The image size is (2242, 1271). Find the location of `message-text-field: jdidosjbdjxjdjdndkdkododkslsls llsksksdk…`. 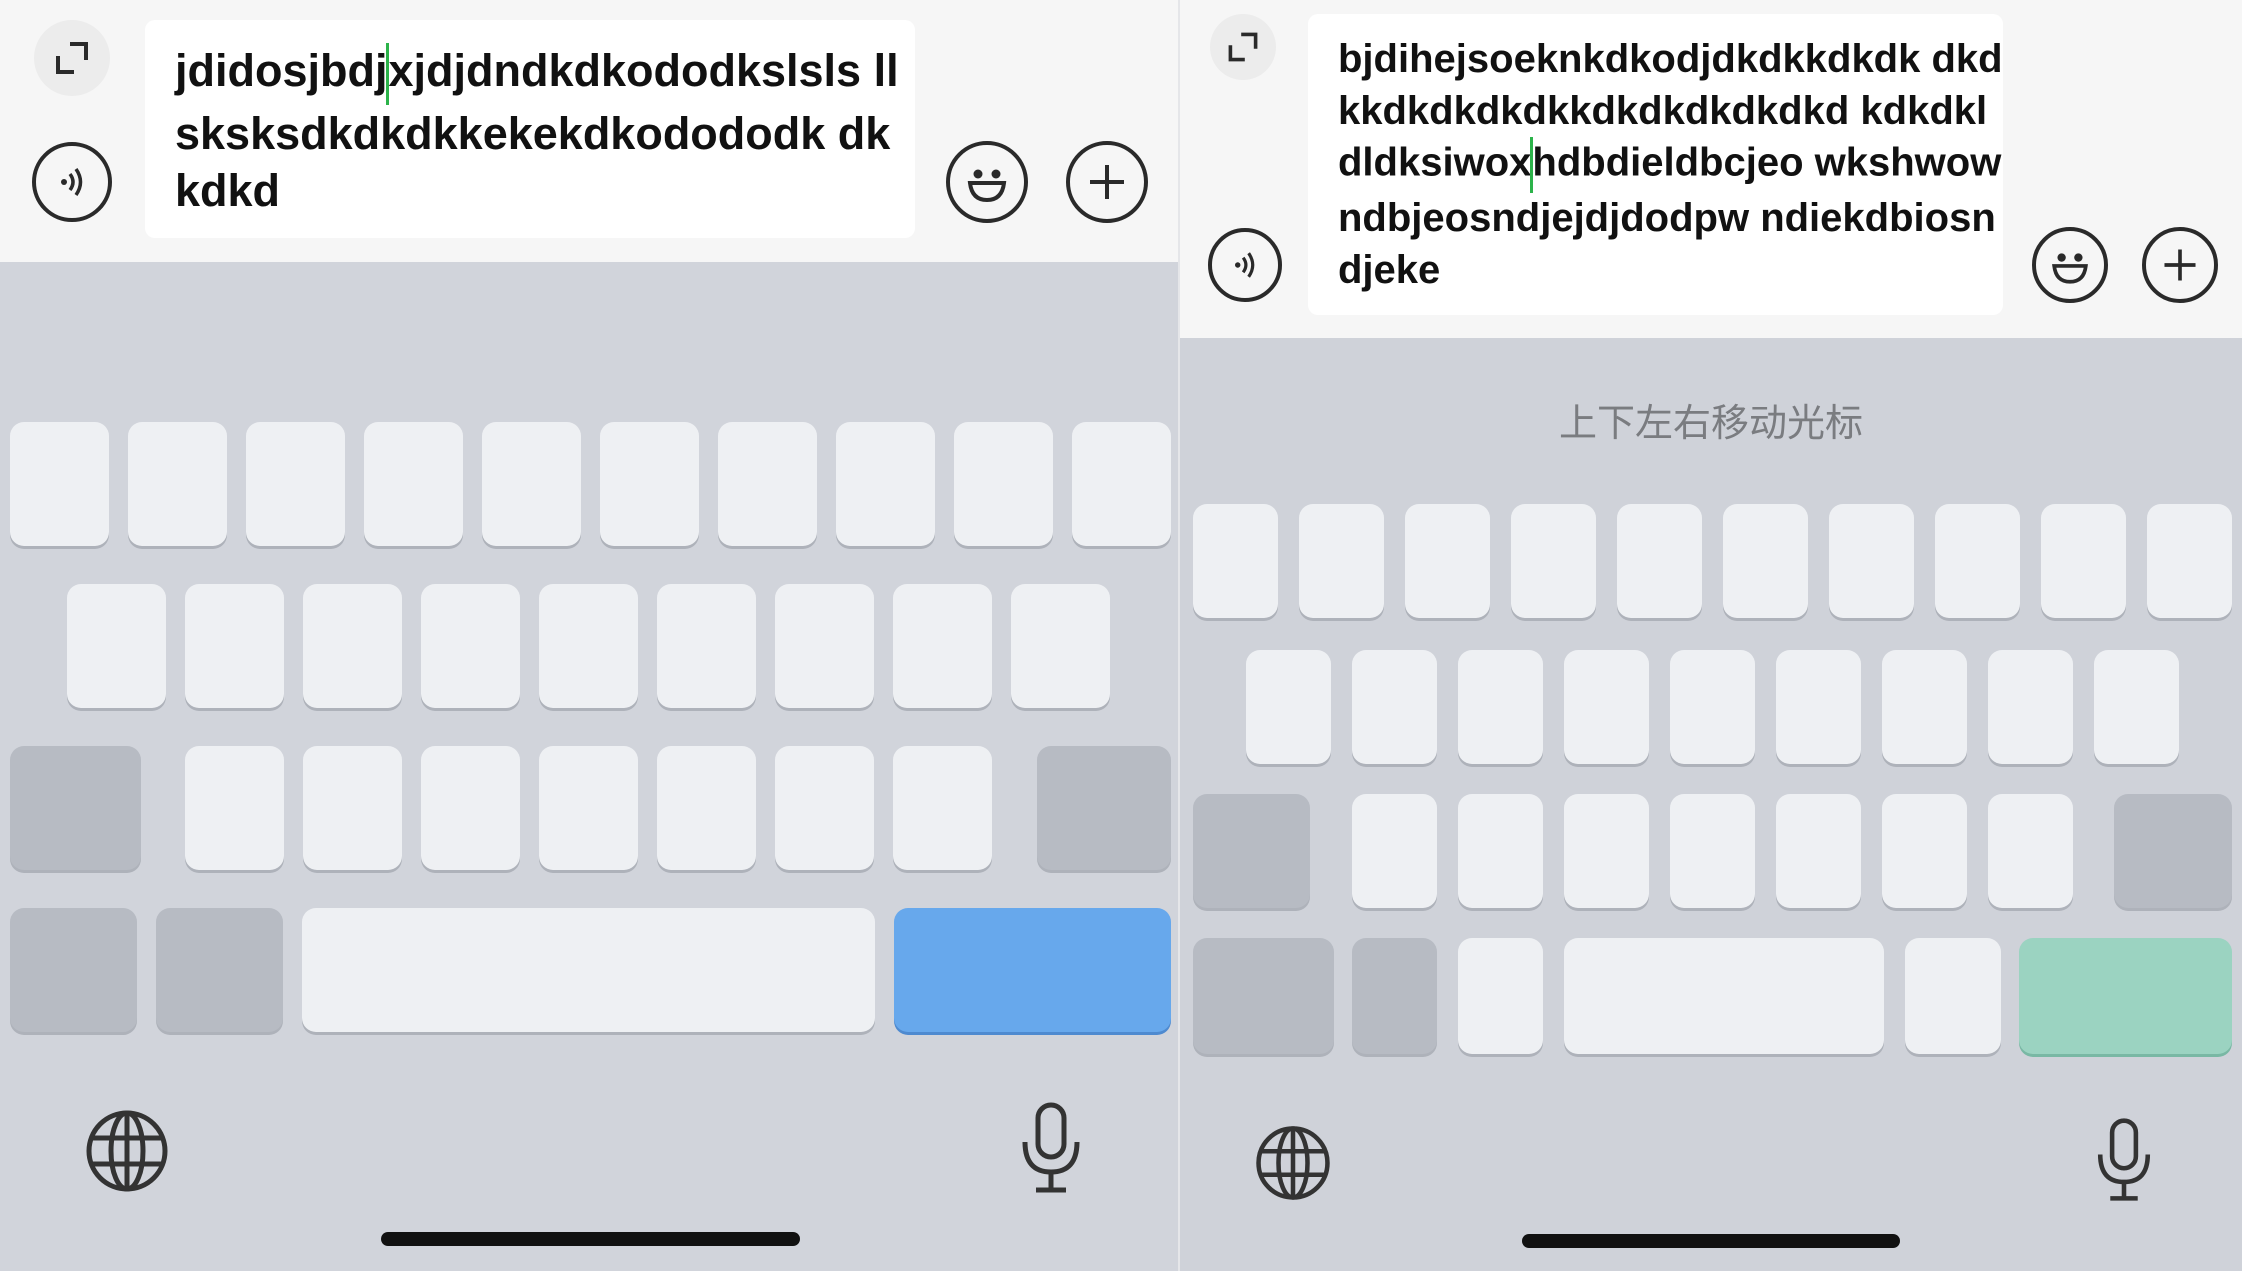

message-text-field: jdidosjbdjxjdjdndkdkododkslsls llsksksdk… is located at coordinates (530, 129).